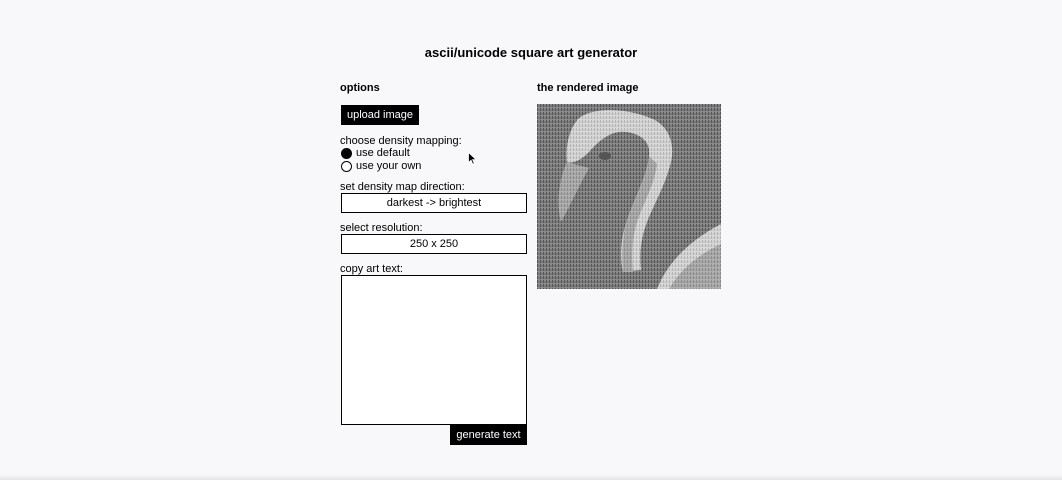  I want to click on resolution-select: 250 x 250, so click(434, 244).